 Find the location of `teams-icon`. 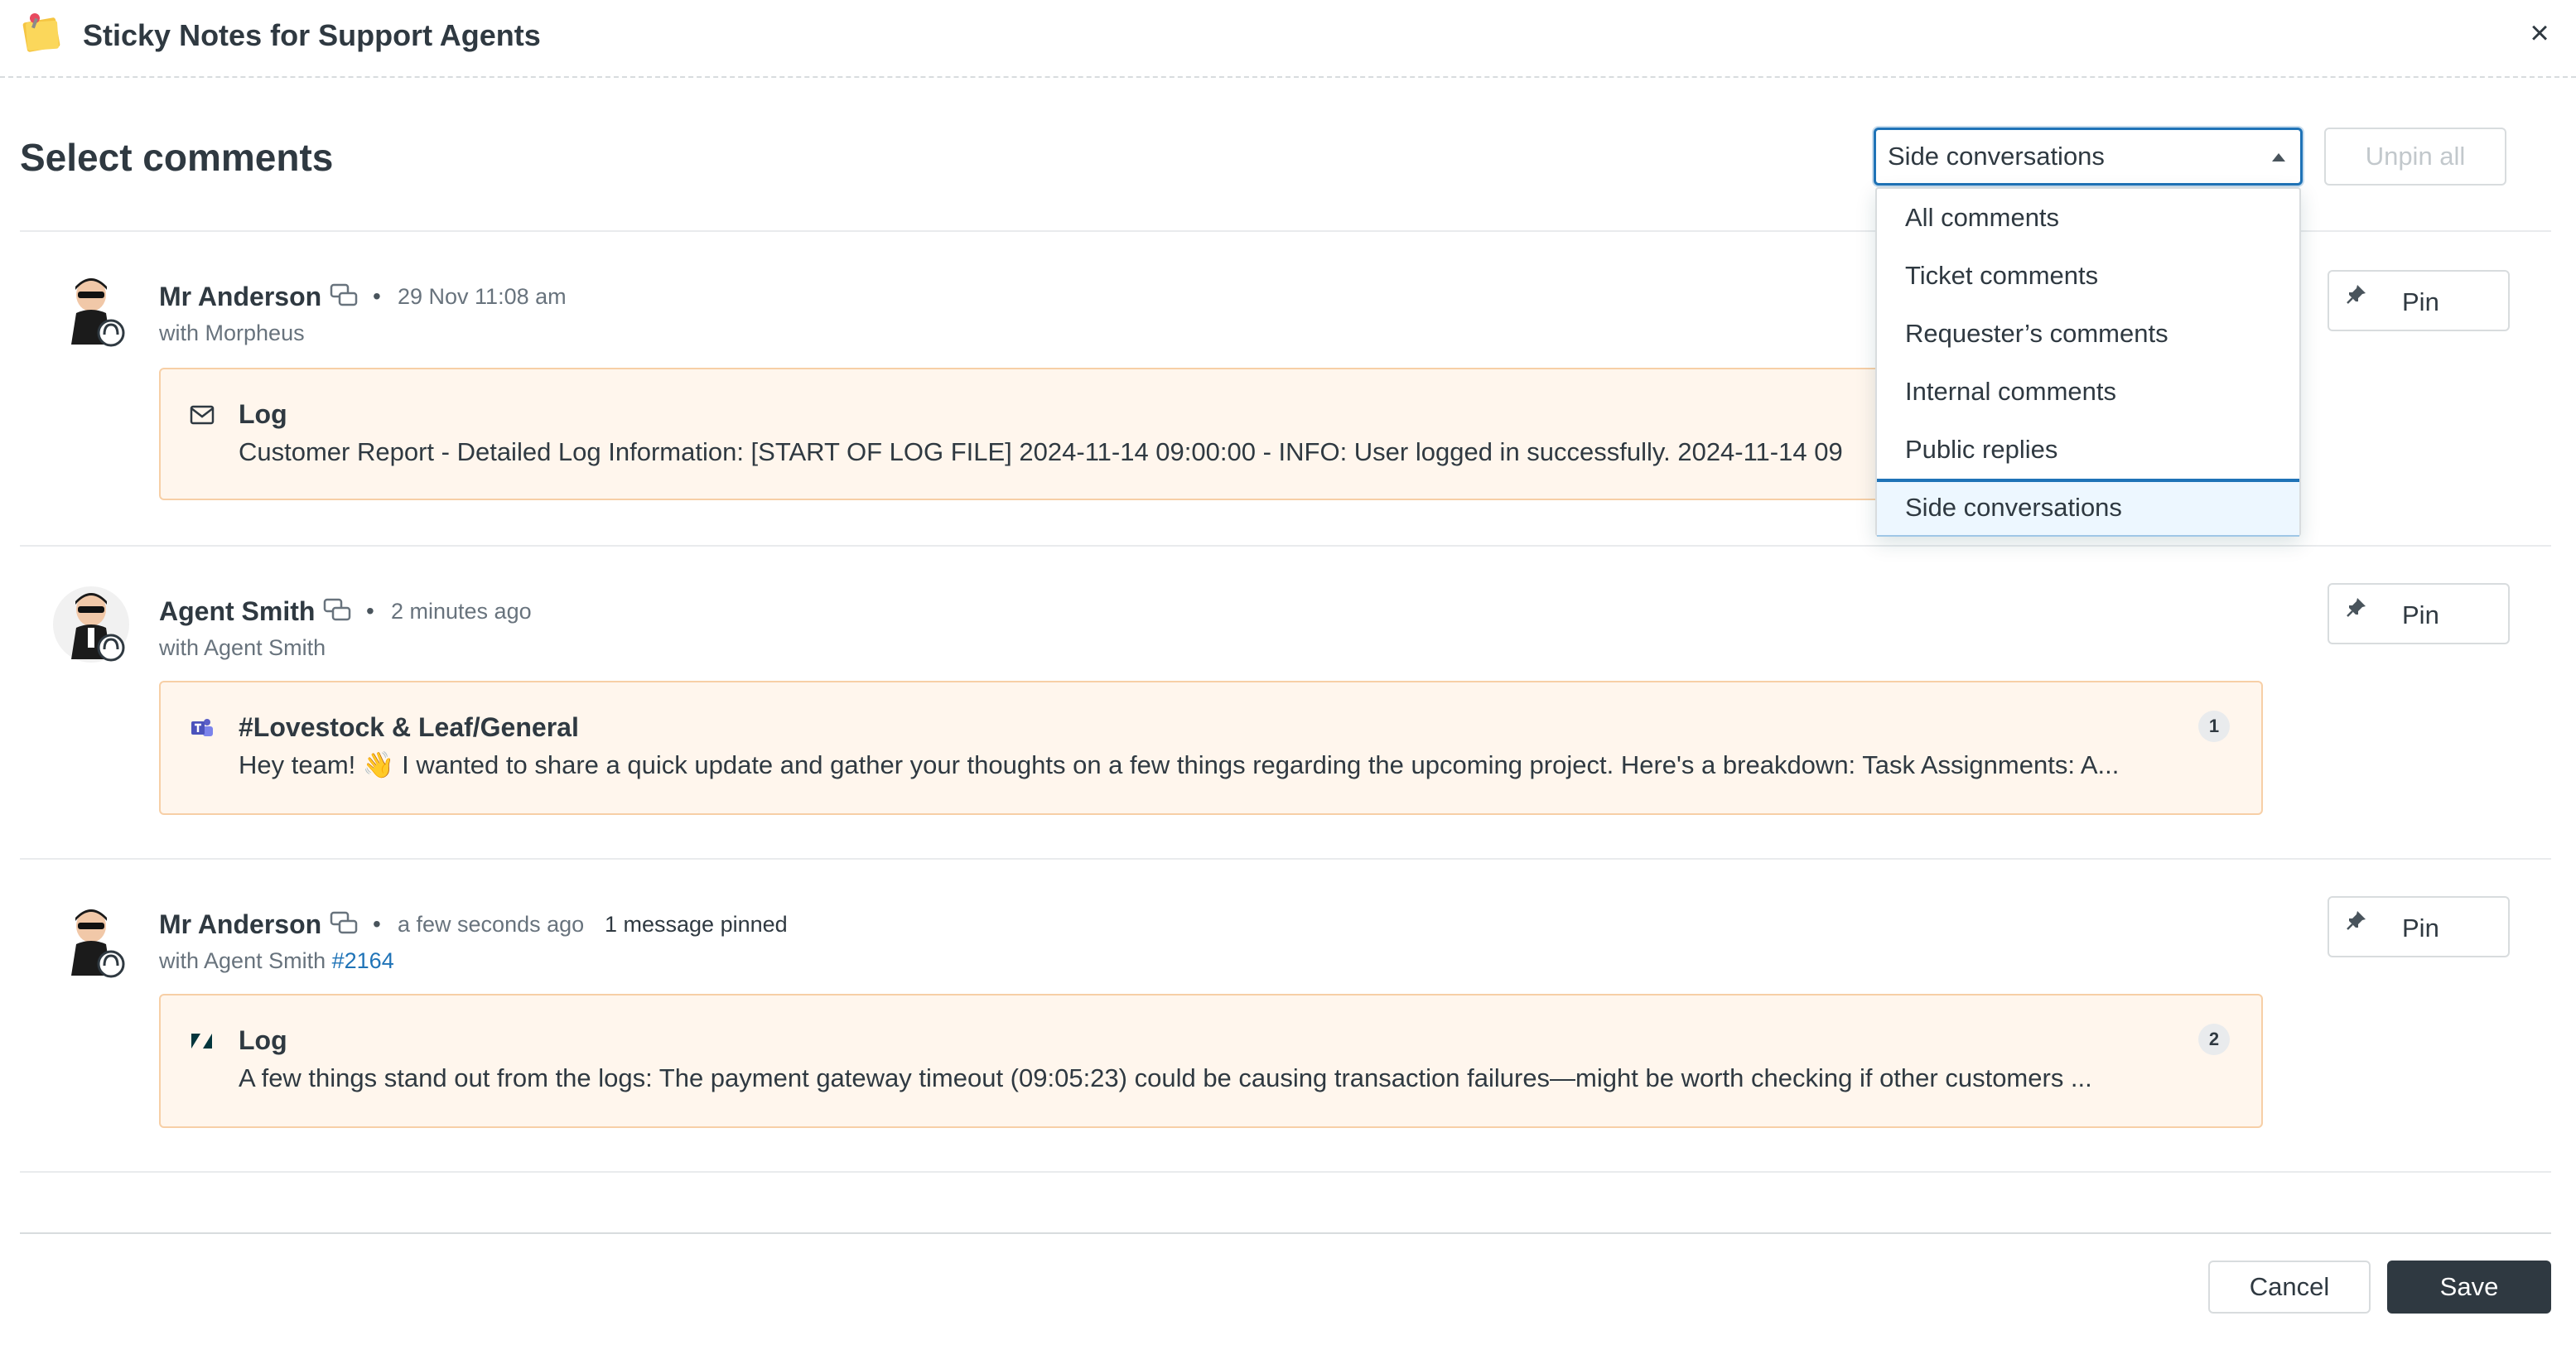

teams-icon is located at coordinates (202, 727).